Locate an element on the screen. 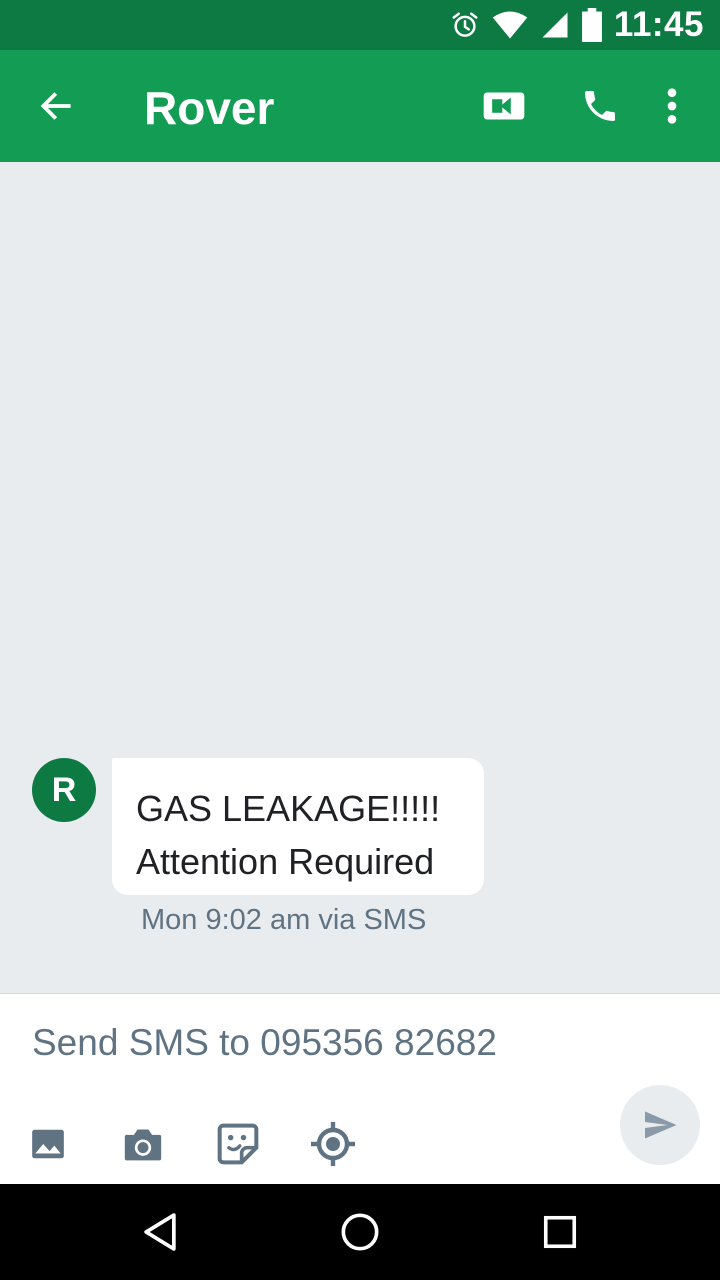 Image resolution: width=720 pixels, height=1280 pixels. back-arrow-icon is located at coordinates (55, 106).